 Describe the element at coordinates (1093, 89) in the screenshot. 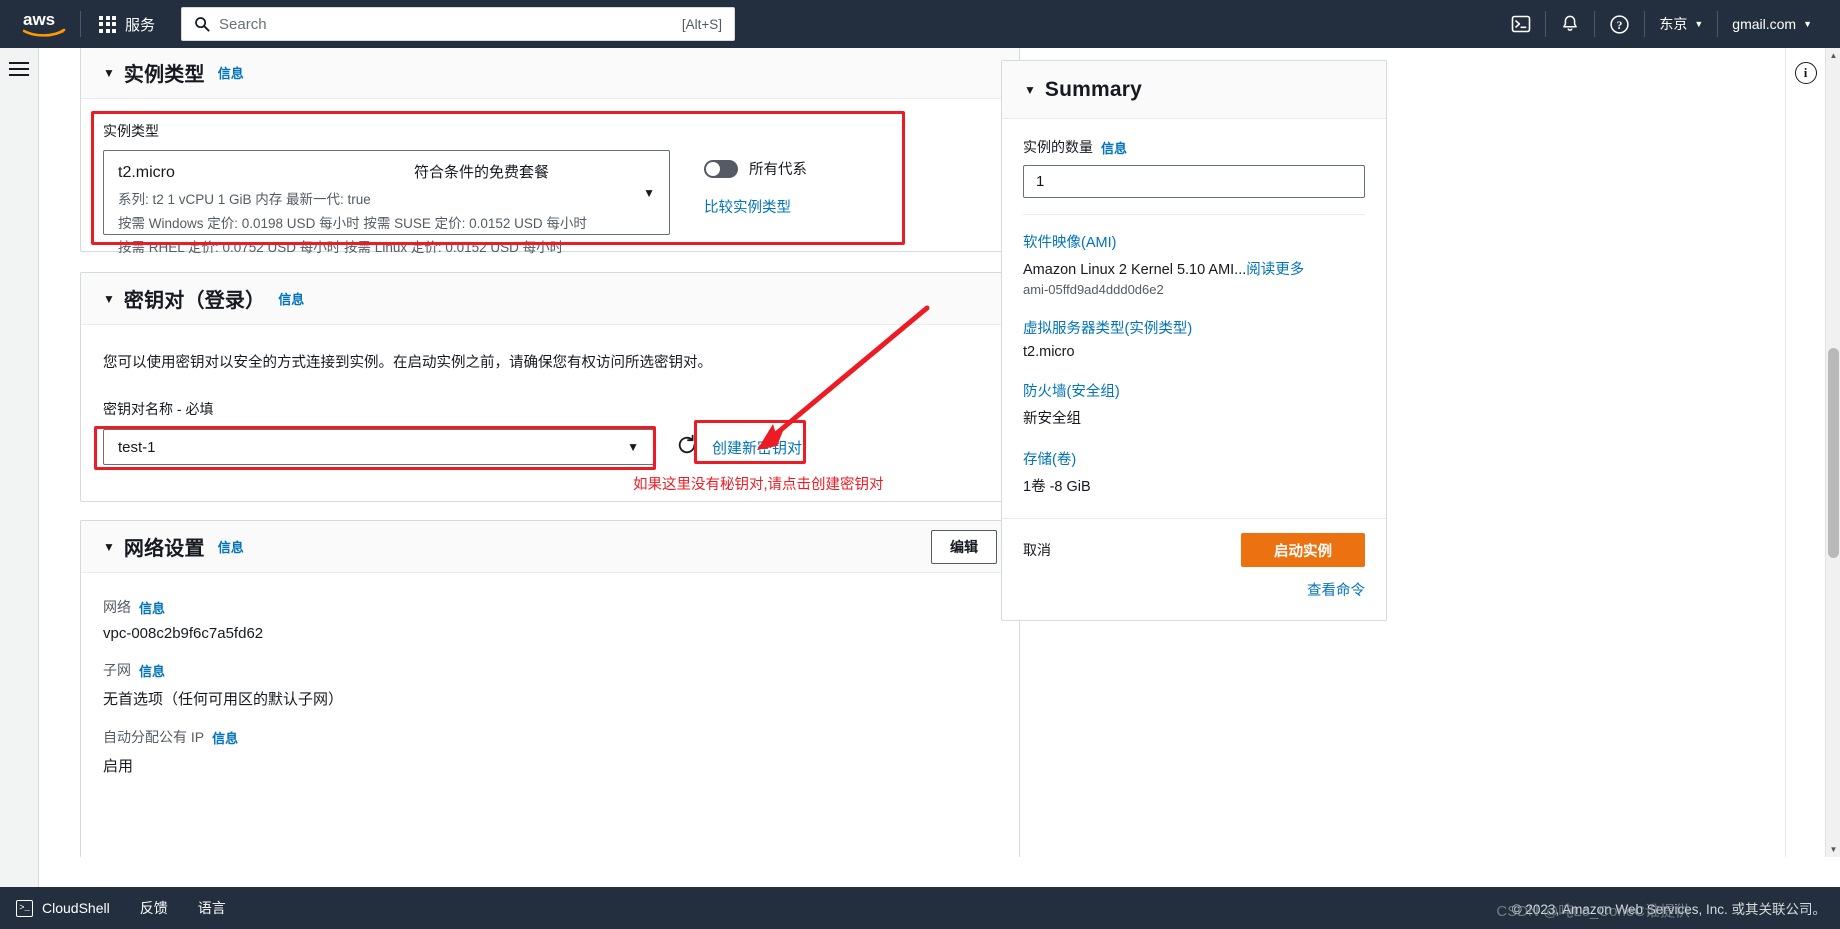

I see `summary-title: Summary` at that location.